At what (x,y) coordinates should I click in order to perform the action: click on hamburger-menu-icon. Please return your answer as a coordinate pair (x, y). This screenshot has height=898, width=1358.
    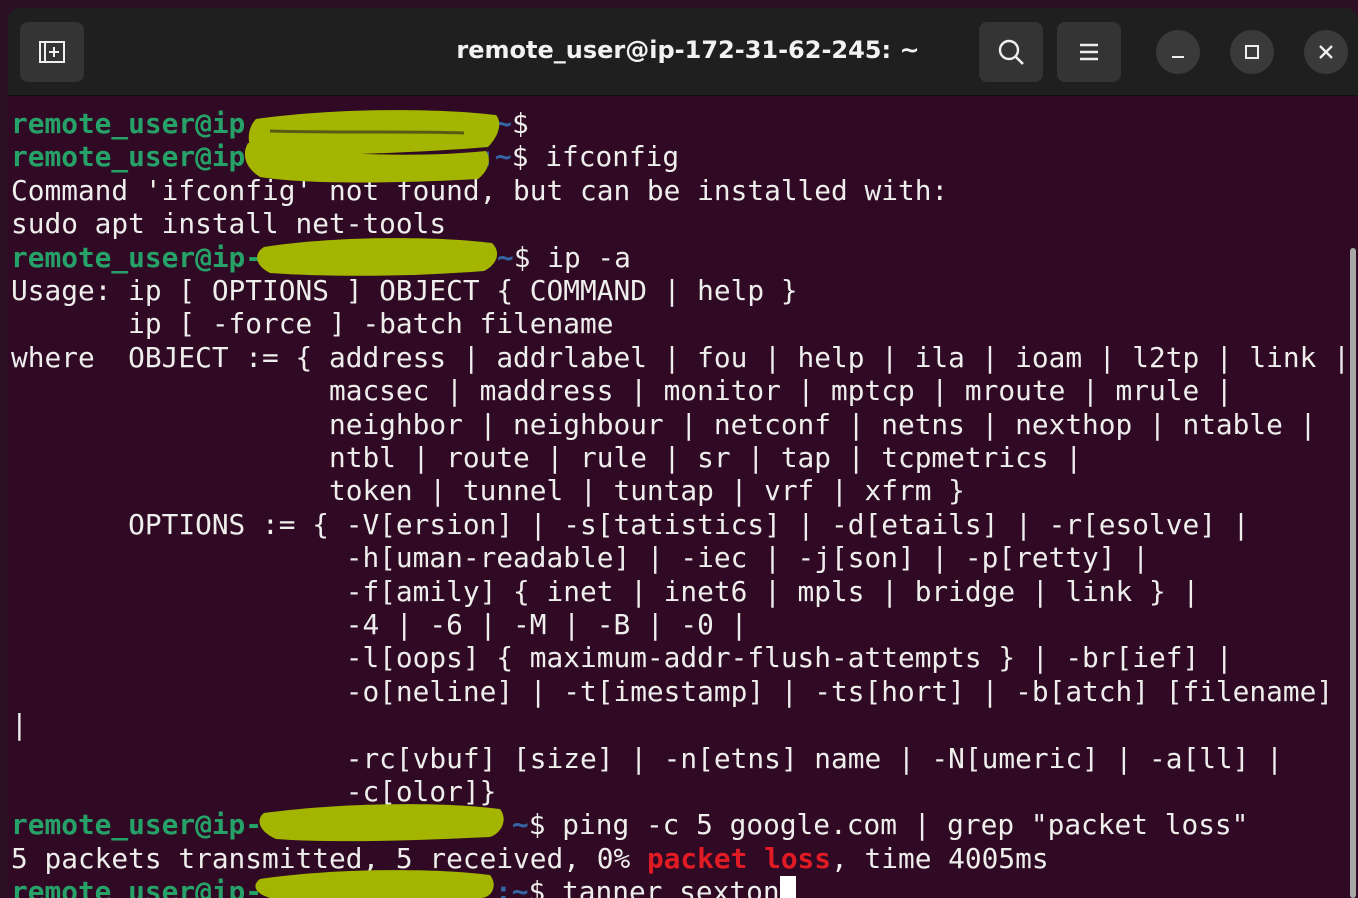
    Looking at the image, I should click on (1089, 52).